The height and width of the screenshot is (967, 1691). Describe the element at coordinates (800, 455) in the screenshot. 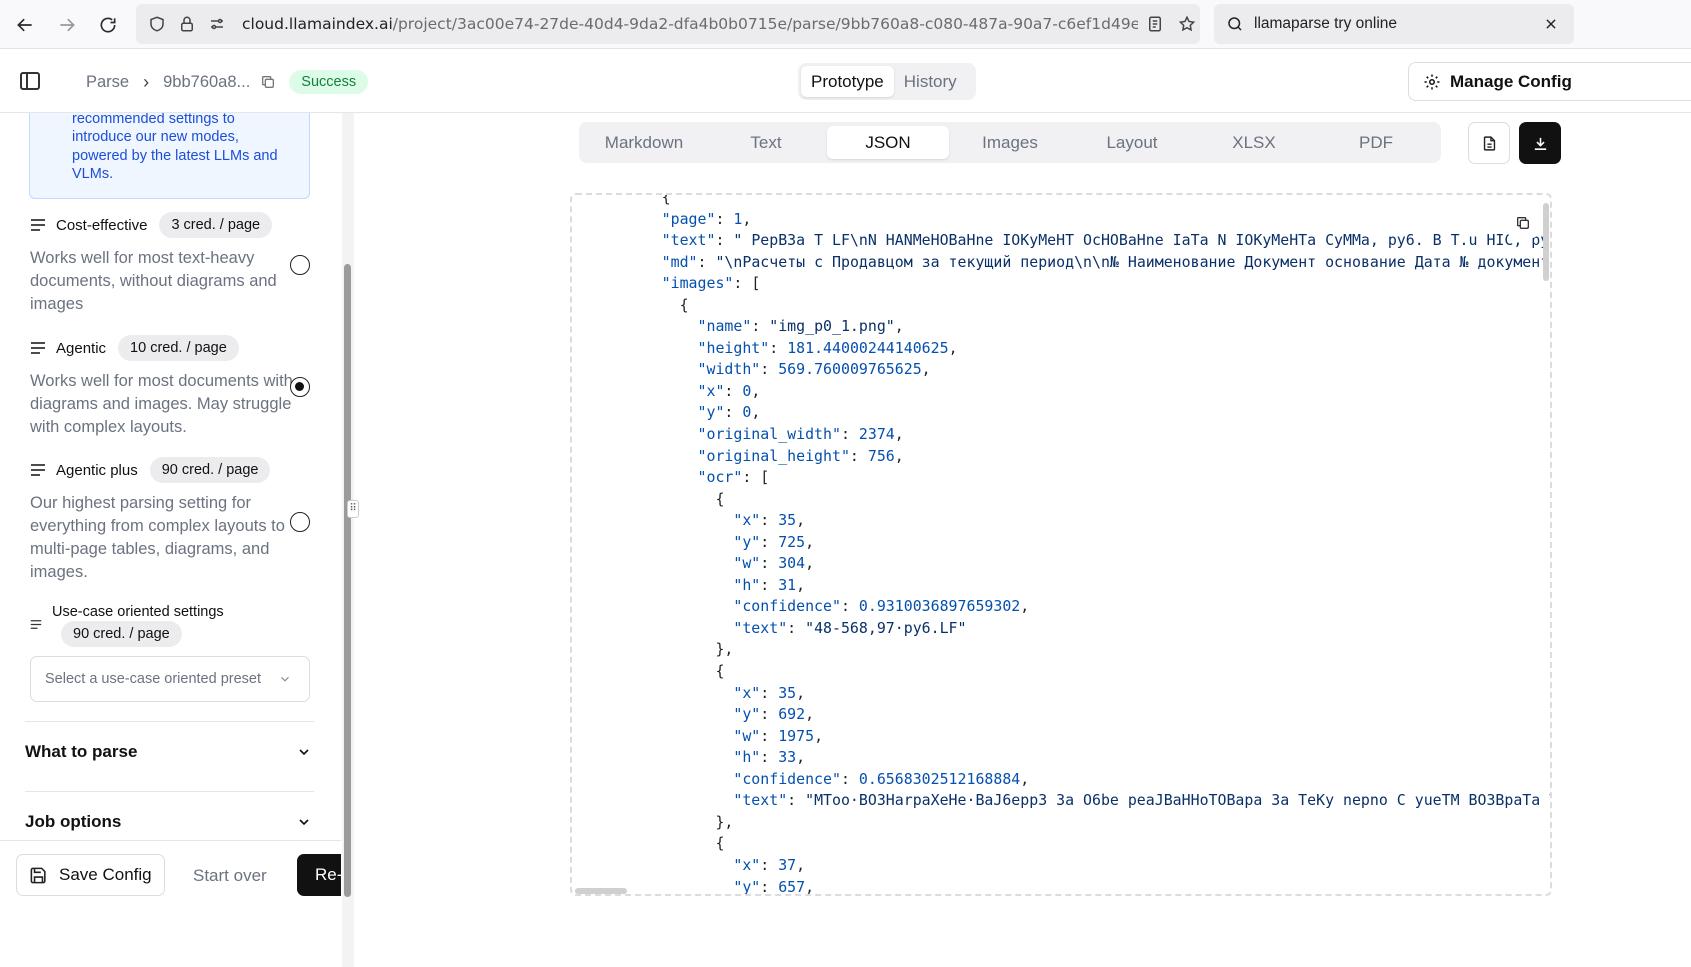

I see `json-line: "original_height": 756,` at that location.